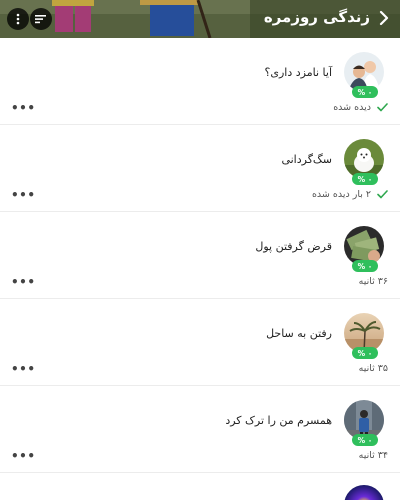  Describe the element at coordinates (364, 492) in the screenshot. I see `avatar` at that location.